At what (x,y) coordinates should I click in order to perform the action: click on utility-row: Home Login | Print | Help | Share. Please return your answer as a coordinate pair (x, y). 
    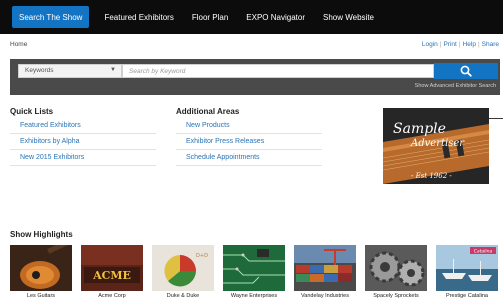
    Looking at the image, I should click on (251, 47).